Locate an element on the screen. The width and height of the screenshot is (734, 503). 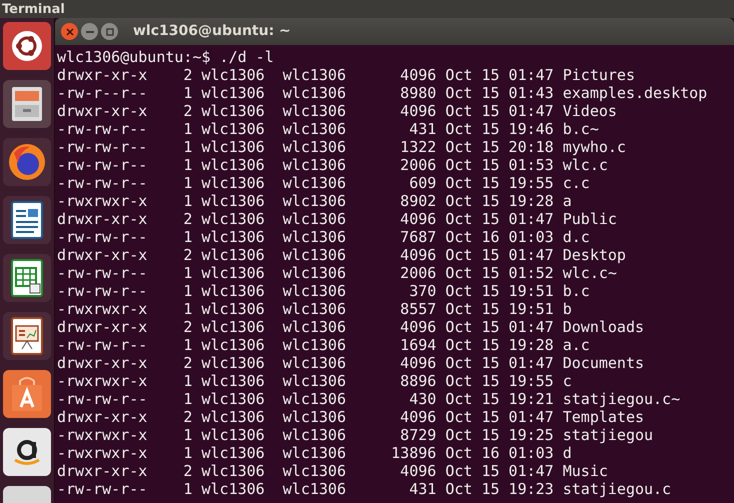
close-button is located at coordinates (69, 31).